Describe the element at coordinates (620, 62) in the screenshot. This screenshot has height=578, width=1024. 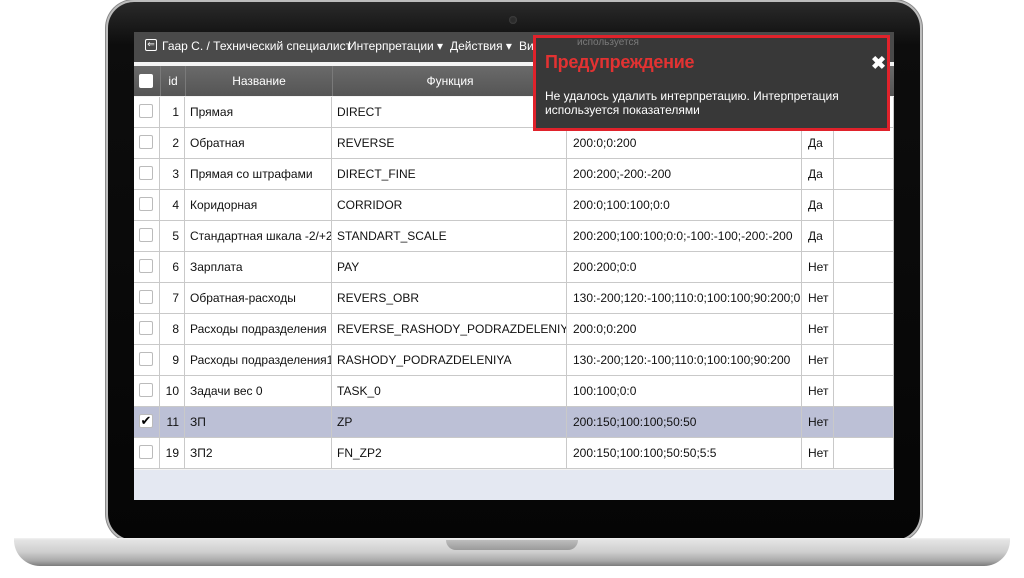
I see `dialog-title: Предупреждение` at that location.